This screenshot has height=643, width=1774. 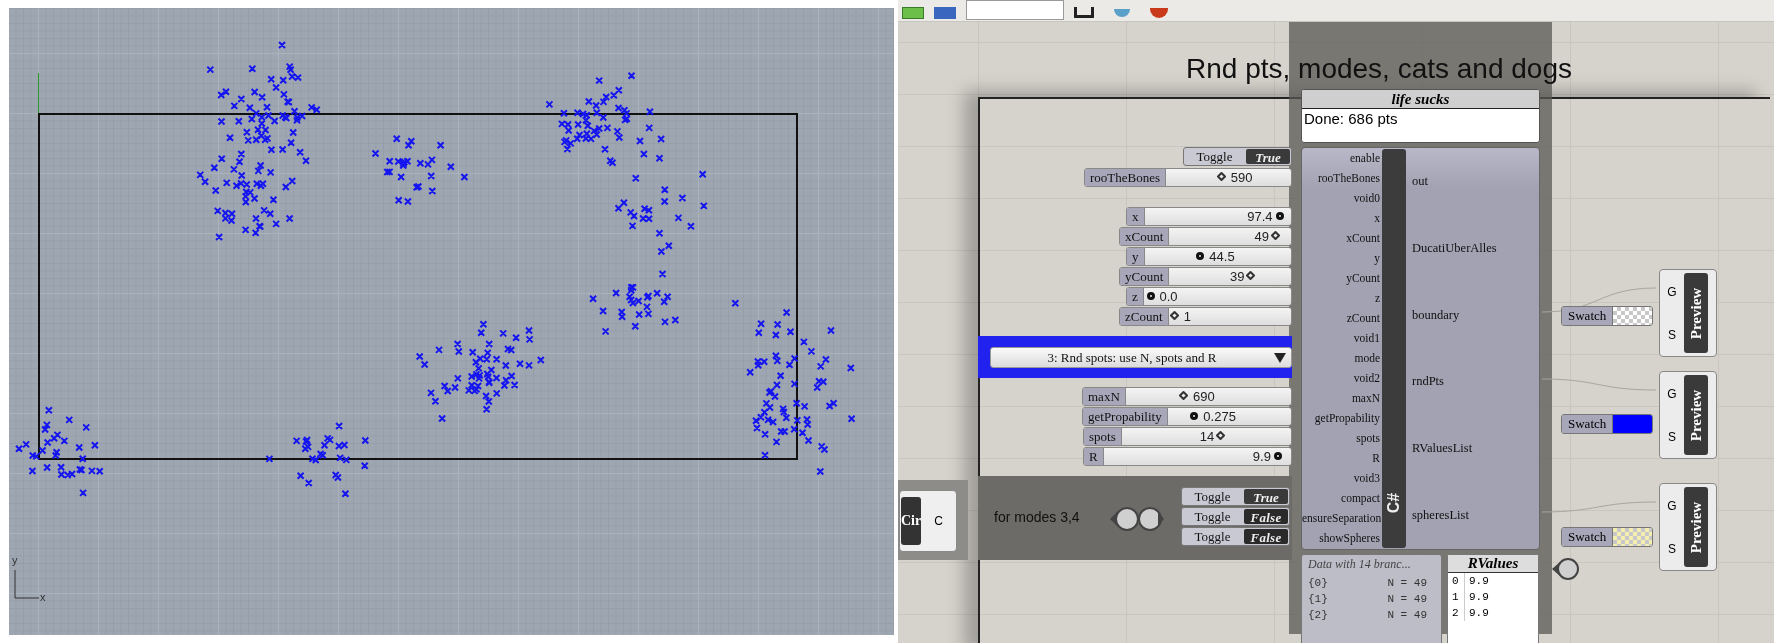 I want to click on component-name-bar: C#, so click(x=1394, y=348).